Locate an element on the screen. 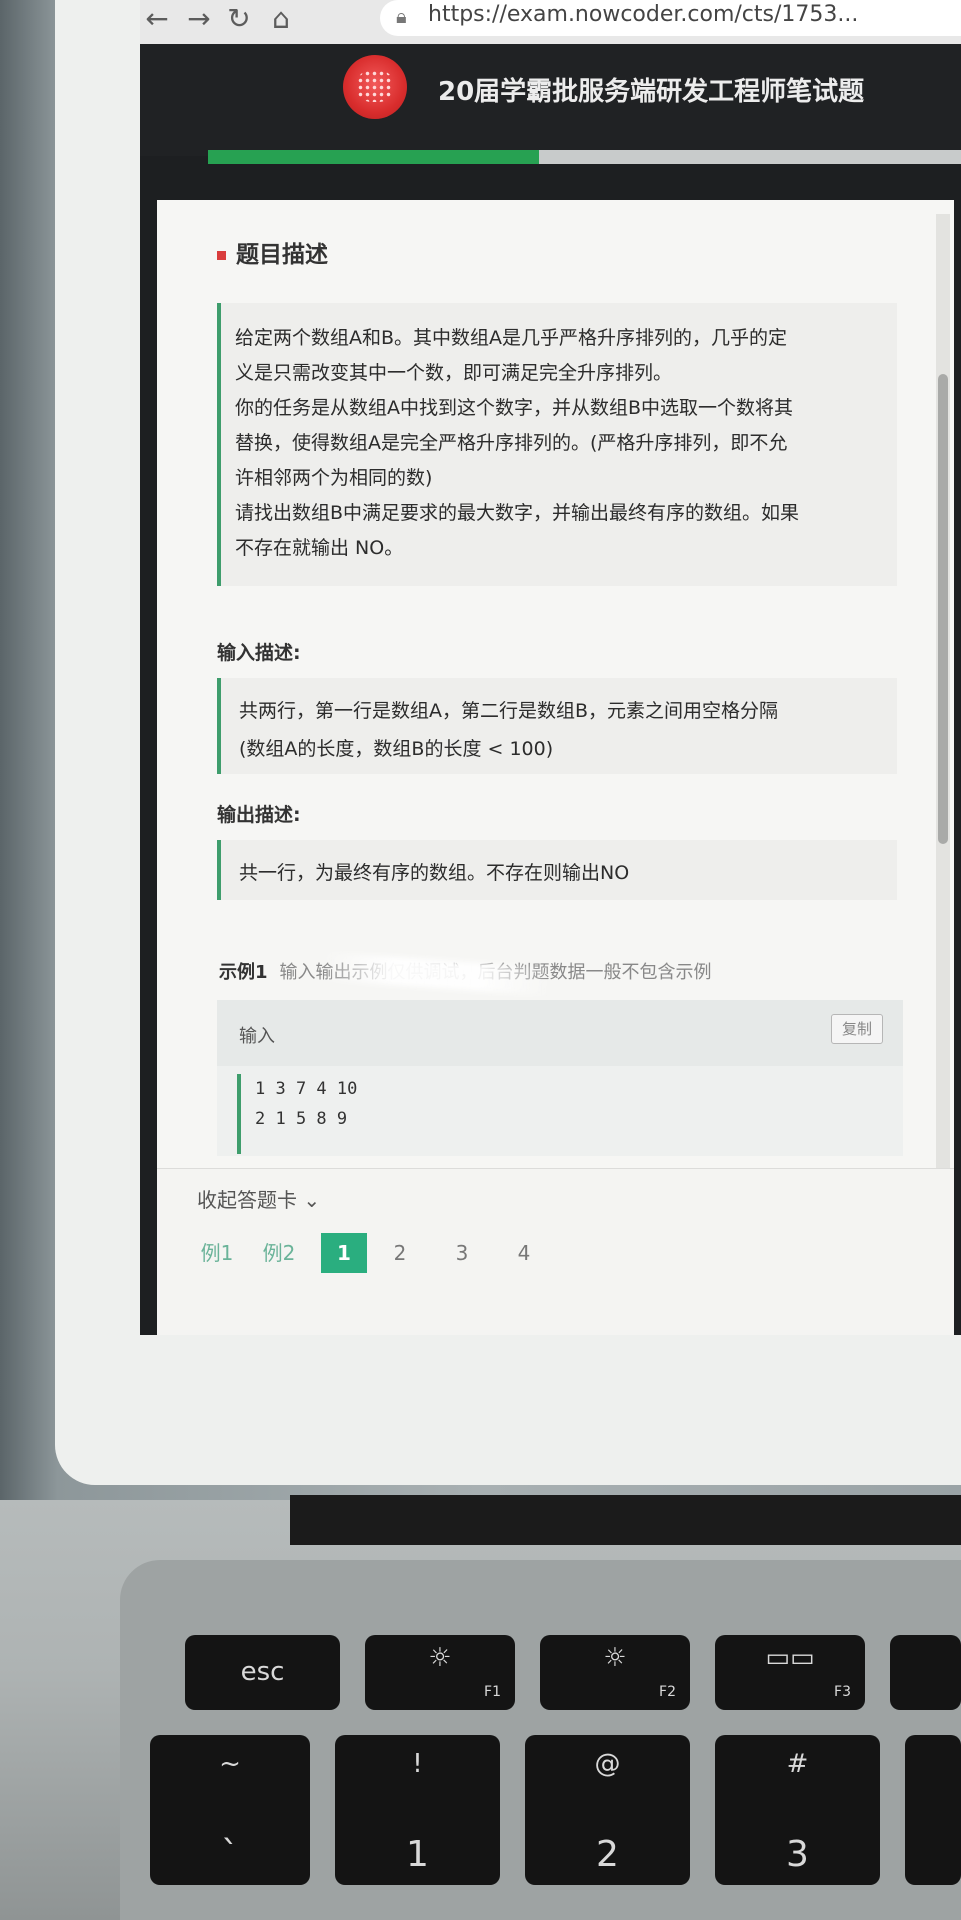 The height and width of the screenshot is (1920, 961). code-line: 2 1 5 8 9 is located at coordinates (301, 1119).